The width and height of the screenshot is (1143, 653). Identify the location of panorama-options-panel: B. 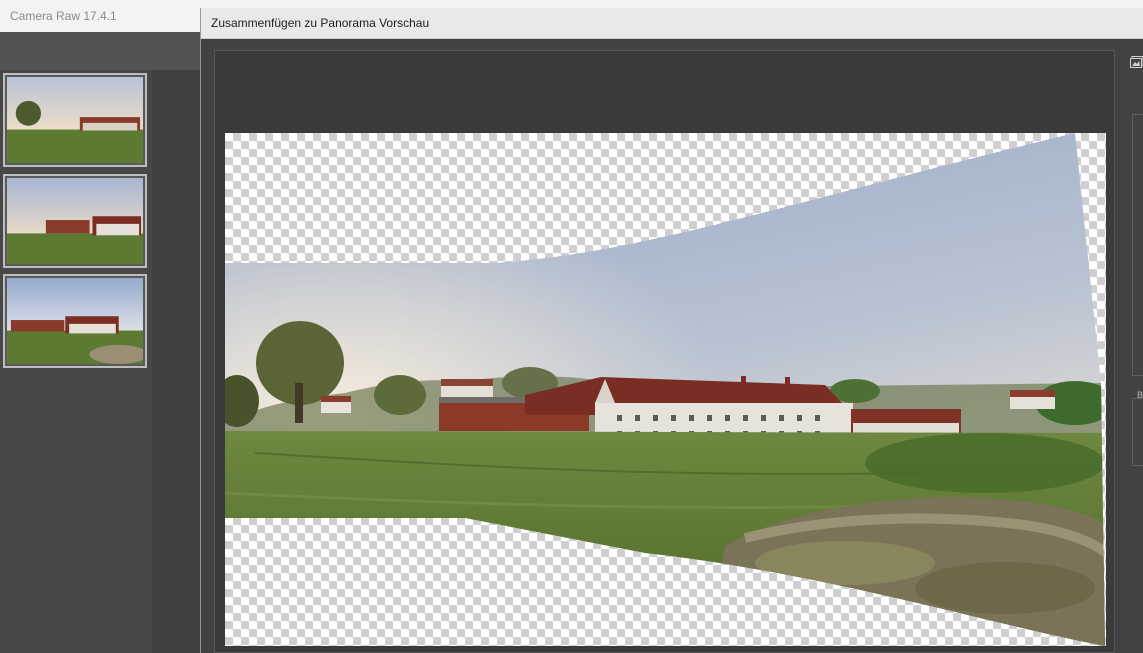
(1134, 351).